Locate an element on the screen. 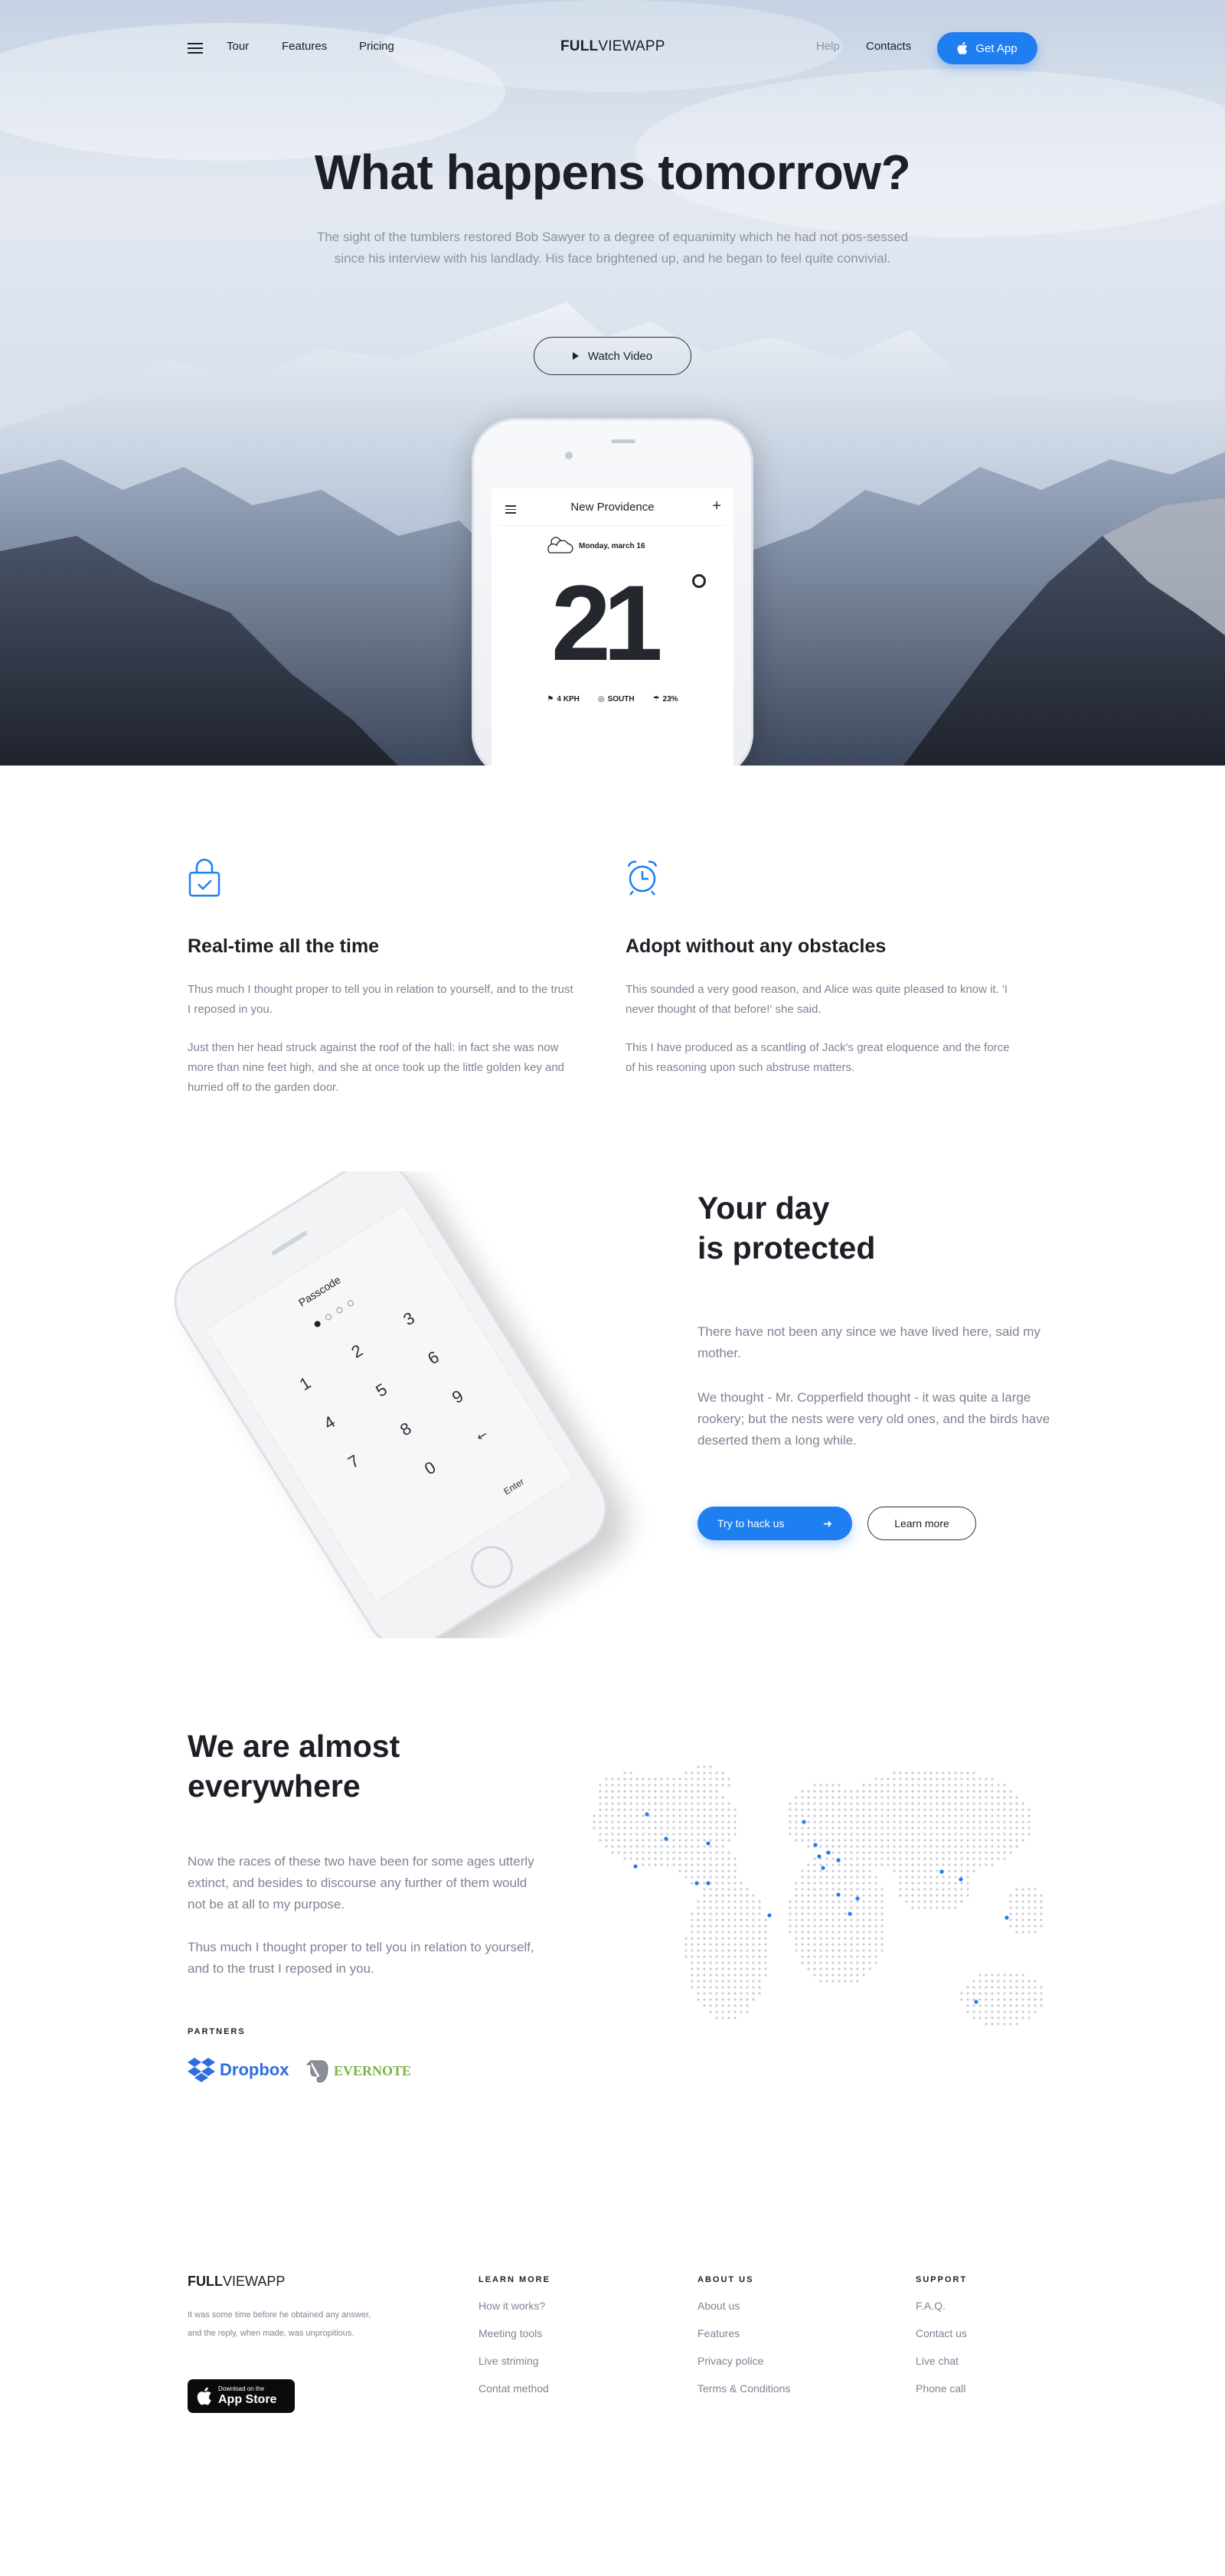 Image resolution: width=1225 pixels, height=2576 pixels. footer-link: About us is located at coordinates (743, 2306).